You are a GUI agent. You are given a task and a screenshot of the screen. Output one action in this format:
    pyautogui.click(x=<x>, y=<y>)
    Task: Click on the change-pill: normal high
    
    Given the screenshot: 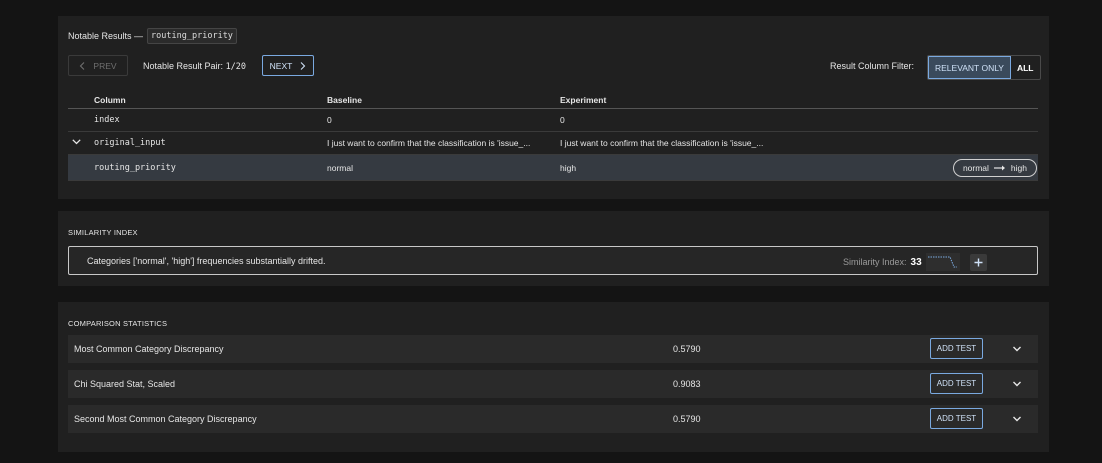 What is the action you would take?
    pyautogui.click(x=994, y=167)
    